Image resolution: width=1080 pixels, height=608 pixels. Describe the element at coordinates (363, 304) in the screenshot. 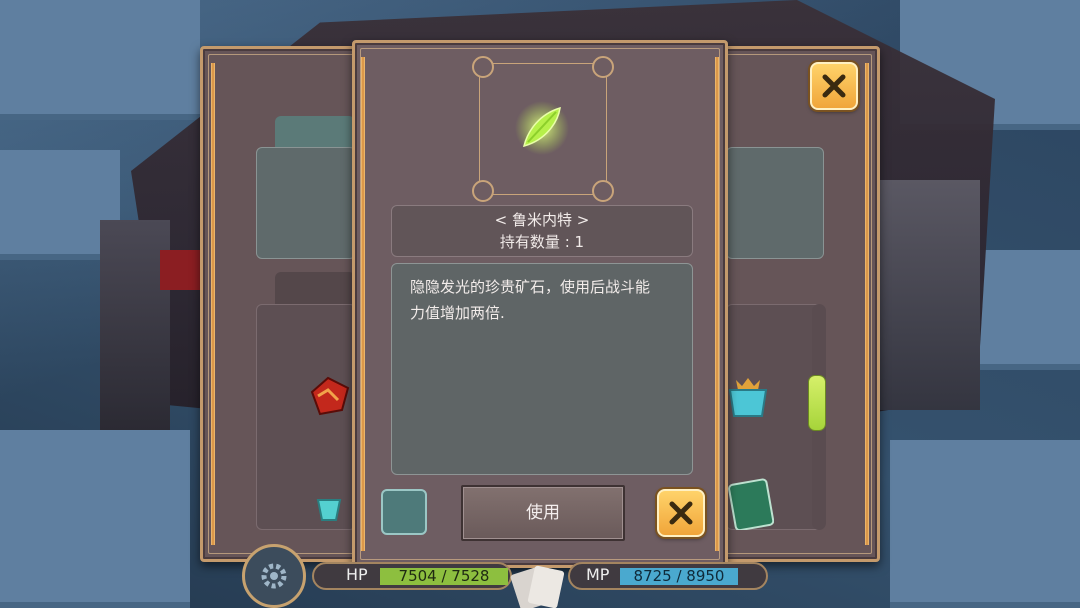

I see `dialog-frame-left` at that location.